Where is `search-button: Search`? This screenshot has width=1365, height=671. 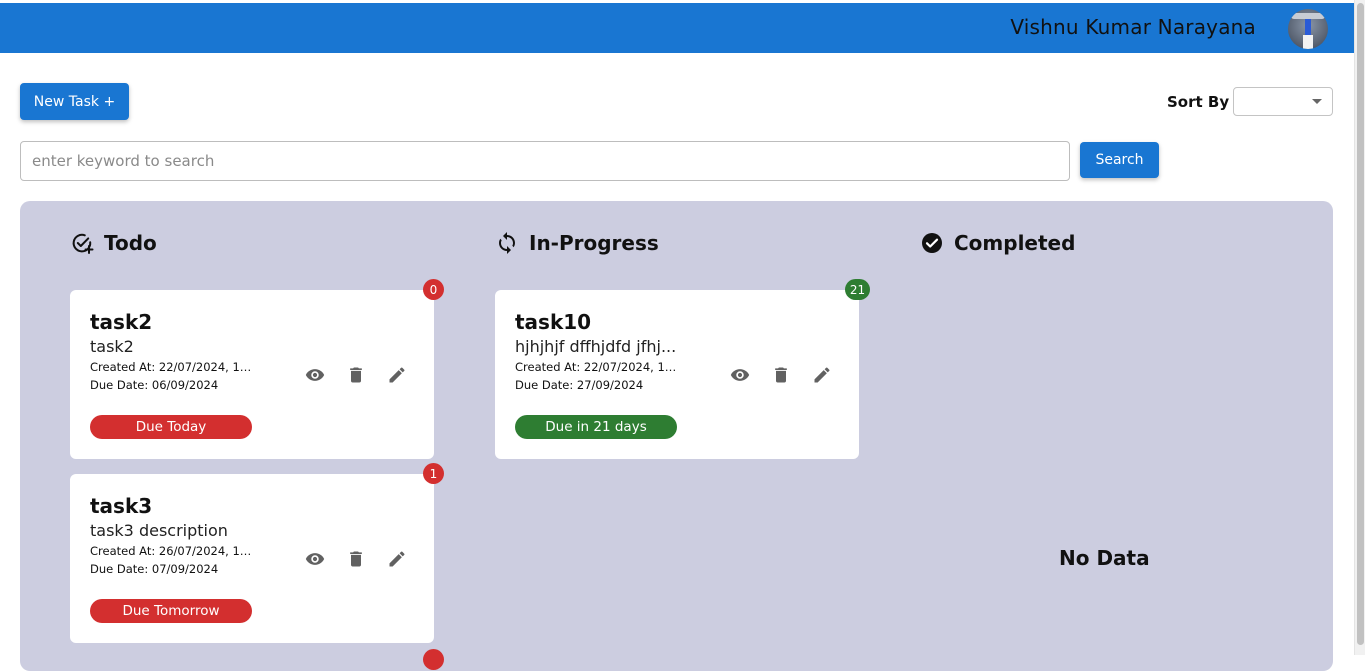 search-button: Search is located at coordinates (1119, 160).